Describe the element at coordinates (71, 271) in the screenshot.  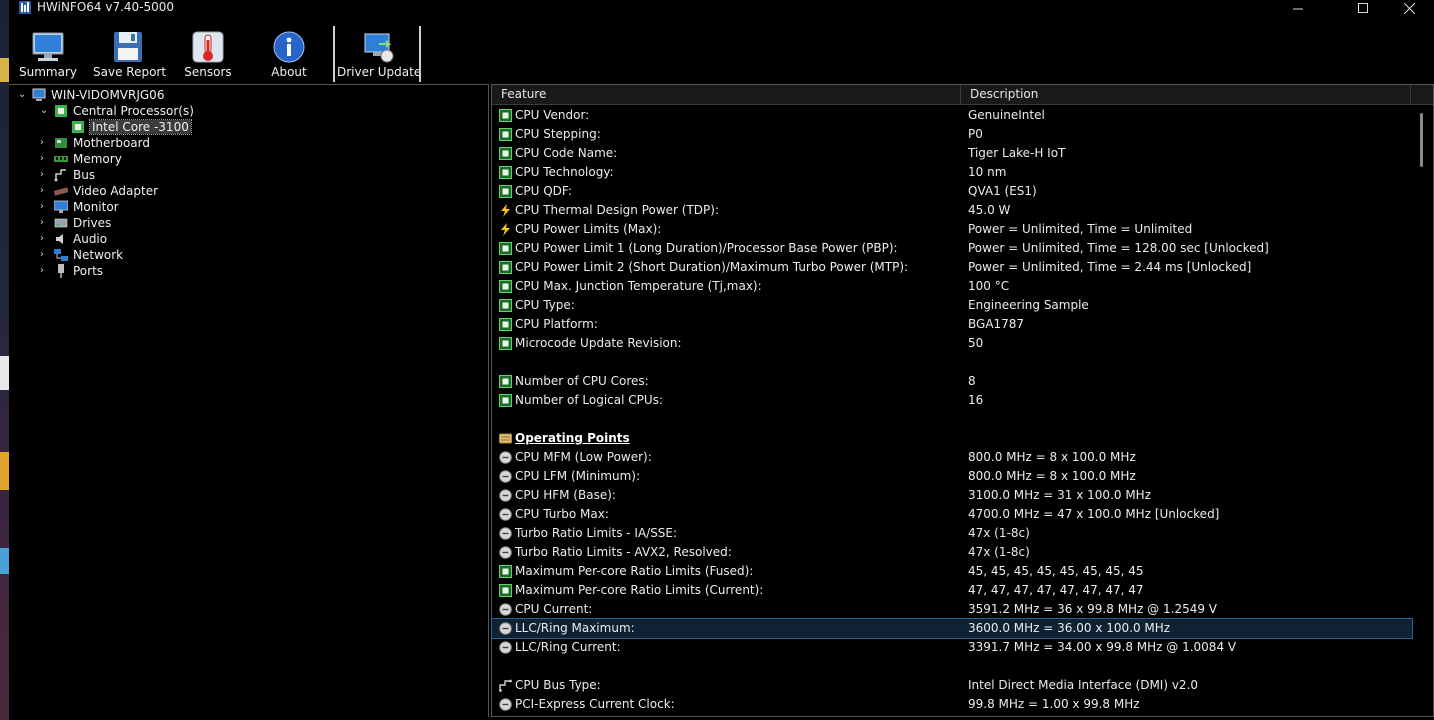
I see `tree-item-ports: › Ports` at that location.